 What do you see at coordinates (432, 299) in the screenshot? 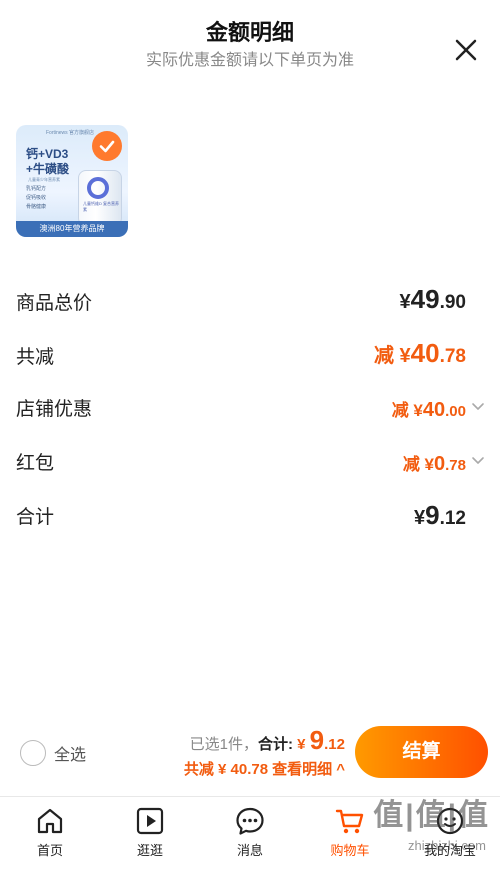
I see `row-value: ¥49.90` at bounding box center [432, 299].